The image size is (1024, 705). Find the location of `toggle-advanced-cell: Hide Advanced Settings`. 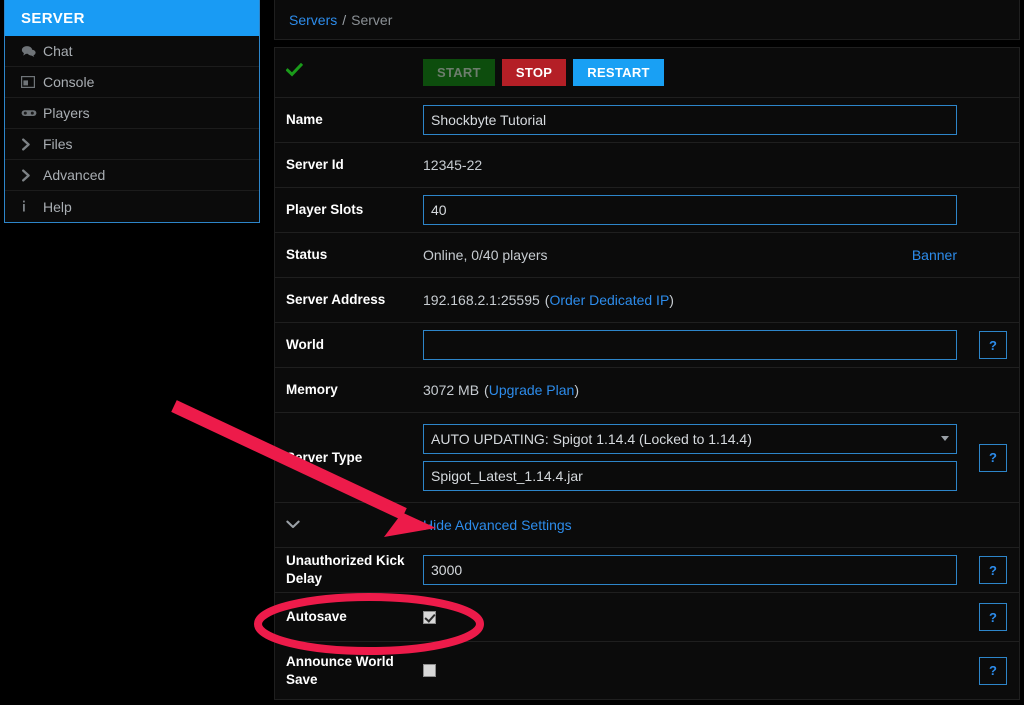

toggle-advanced-cell: Hide Advanced Settings is located at coordinates (695, 525).